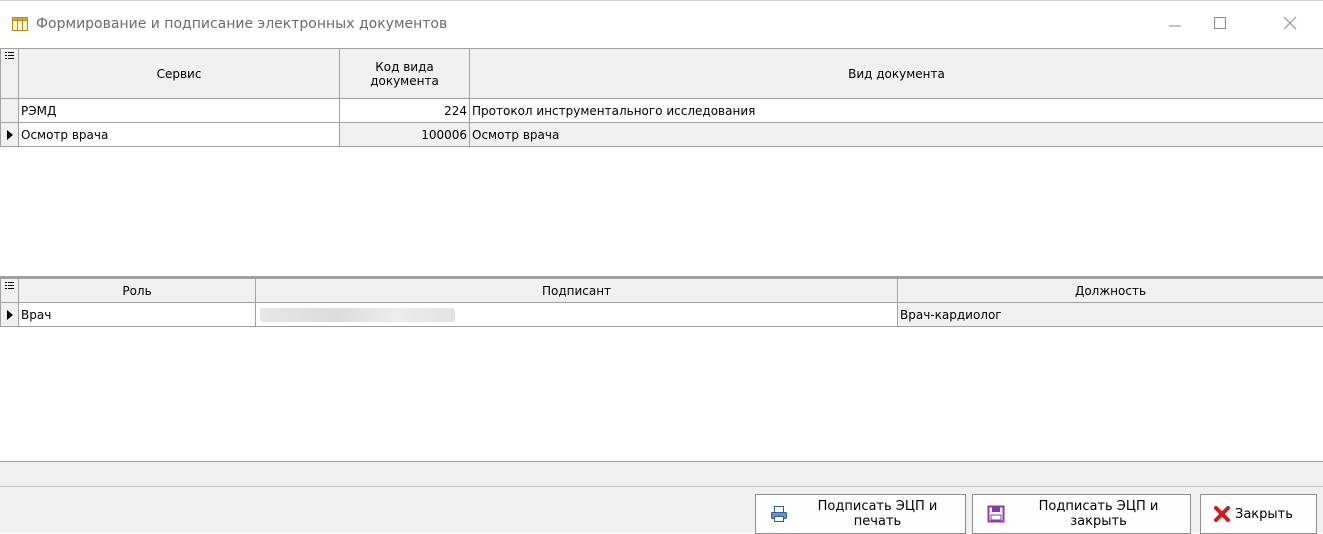  What do you see at coordinates (896, 74) in the screenshot?
I see `column-header-doc-type: Вид документа` at bounding box center [896, 74].